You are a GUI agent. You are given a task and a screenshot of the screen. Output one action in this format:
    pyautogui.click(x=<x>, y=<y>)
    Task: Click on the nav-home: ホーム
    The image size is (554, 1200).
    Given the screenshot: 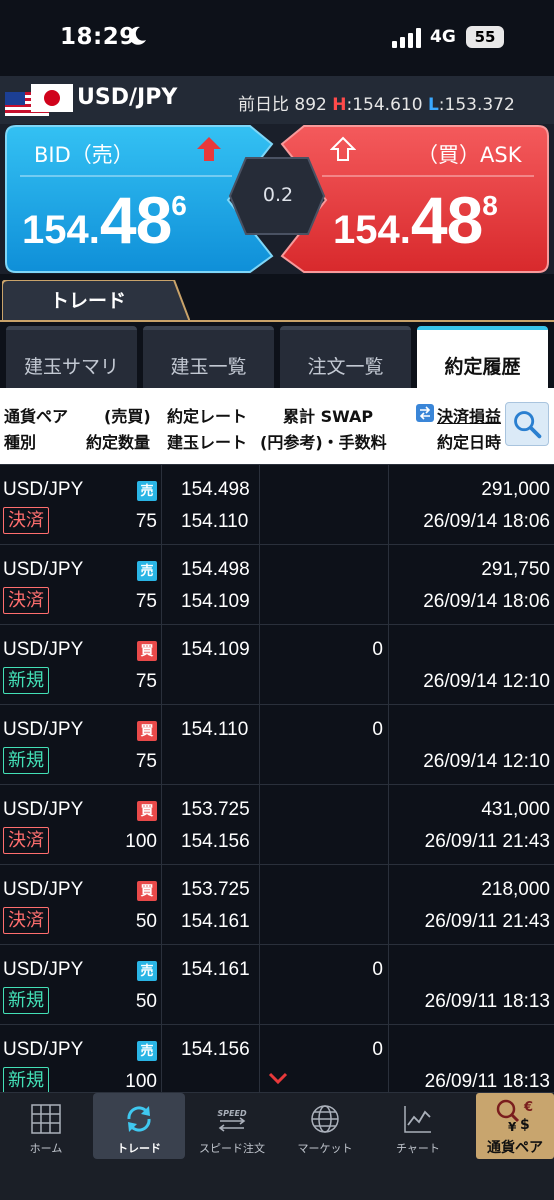 What is the action you would take?
    pyautogui.click(x=46, y=1126)
    